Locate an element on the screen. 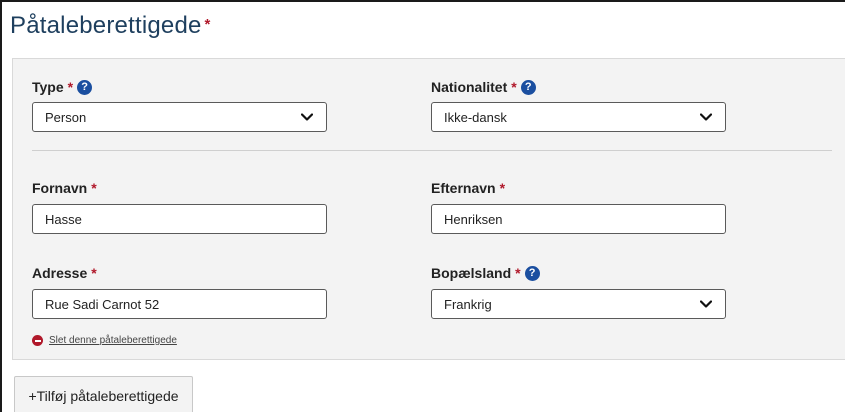 This screenshot has width=845, height=412. first-name-label-text: Fornavn is located at coordinates (60, 188).